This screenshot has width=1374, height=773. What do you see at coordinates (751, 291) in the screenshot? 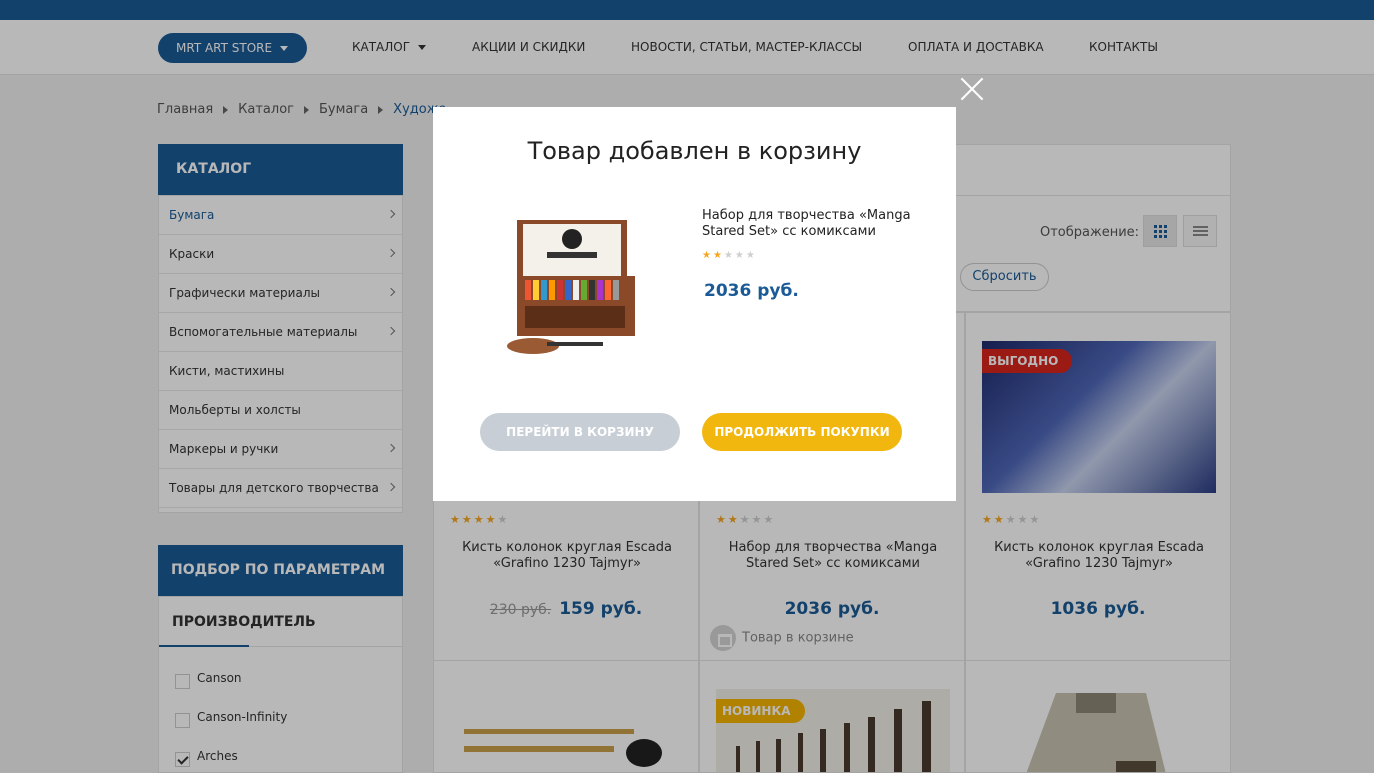
I see `modal-product-price: 2036 руб.` at bounding box center [751, 291].